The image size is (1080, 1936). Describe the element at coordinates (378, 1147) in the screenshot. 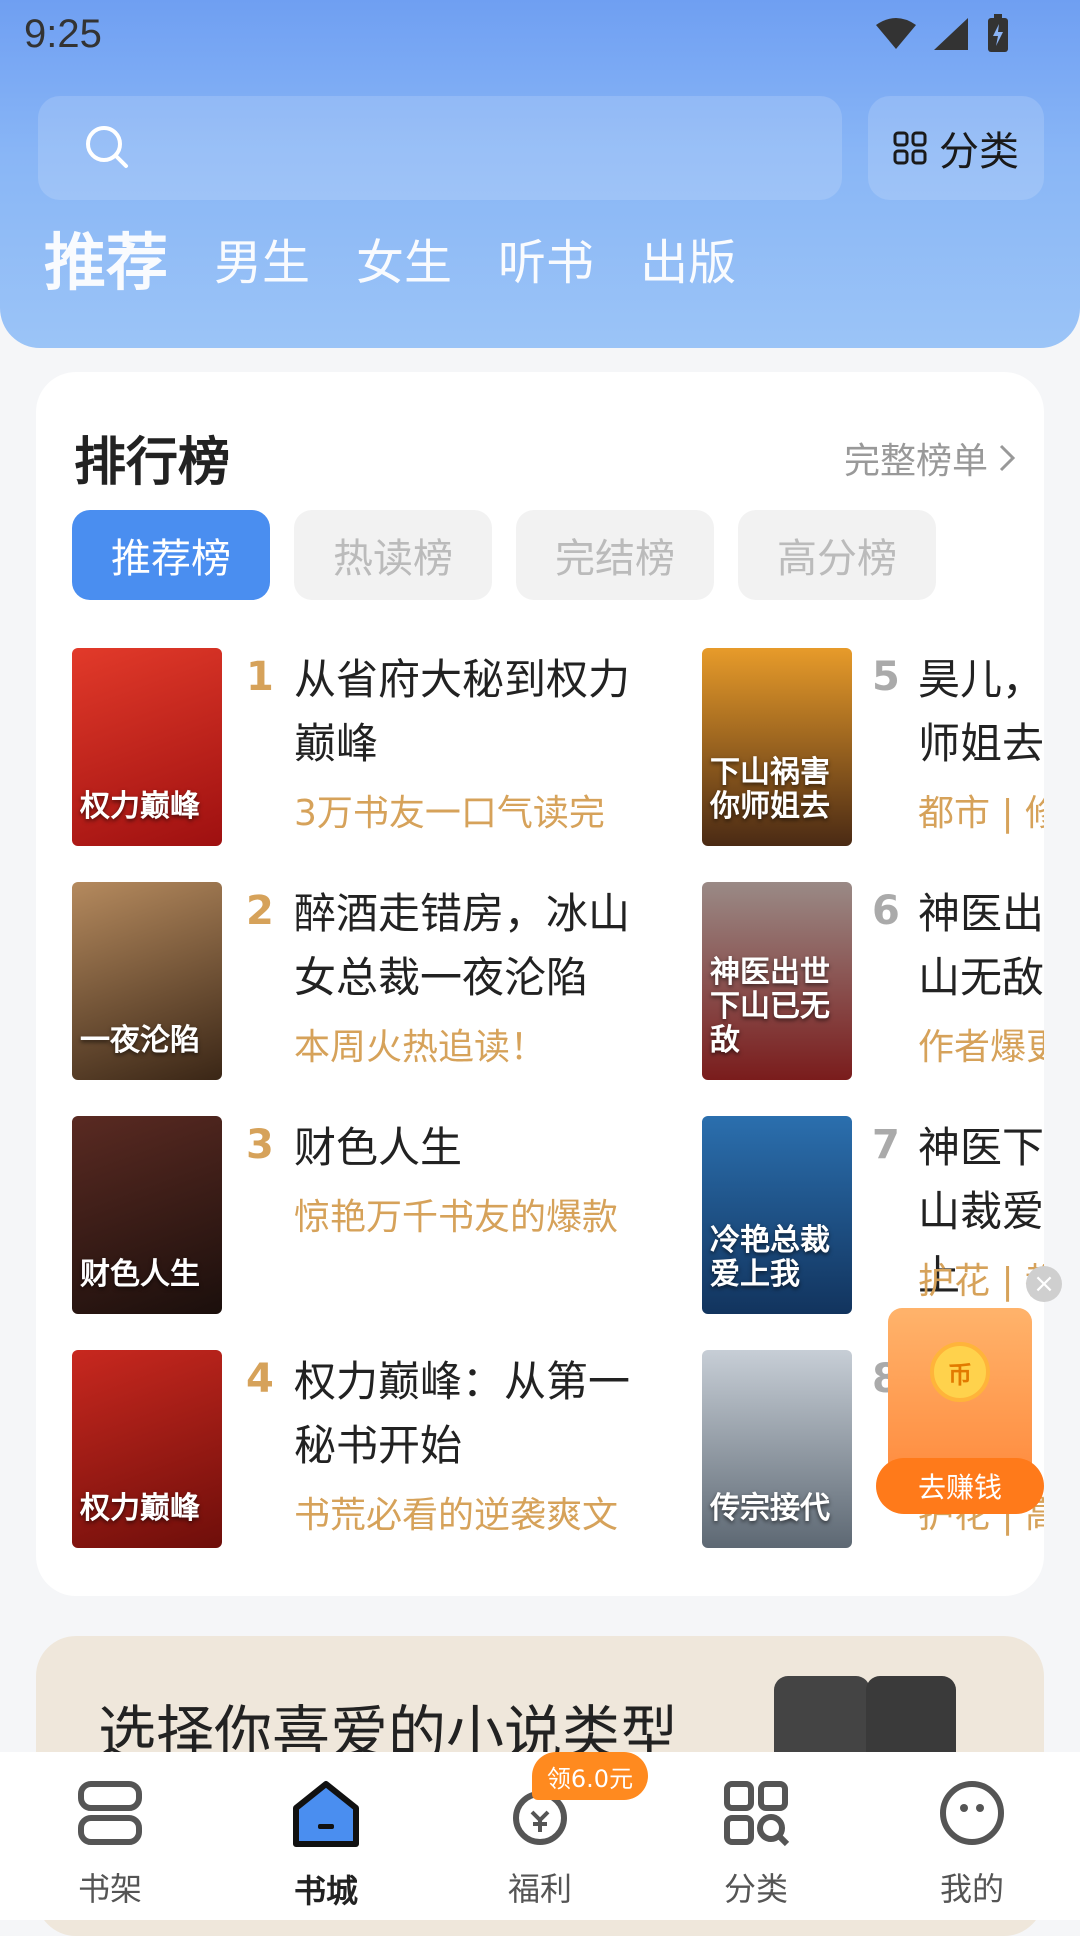

I see `book-title: 财色人生` at that location.